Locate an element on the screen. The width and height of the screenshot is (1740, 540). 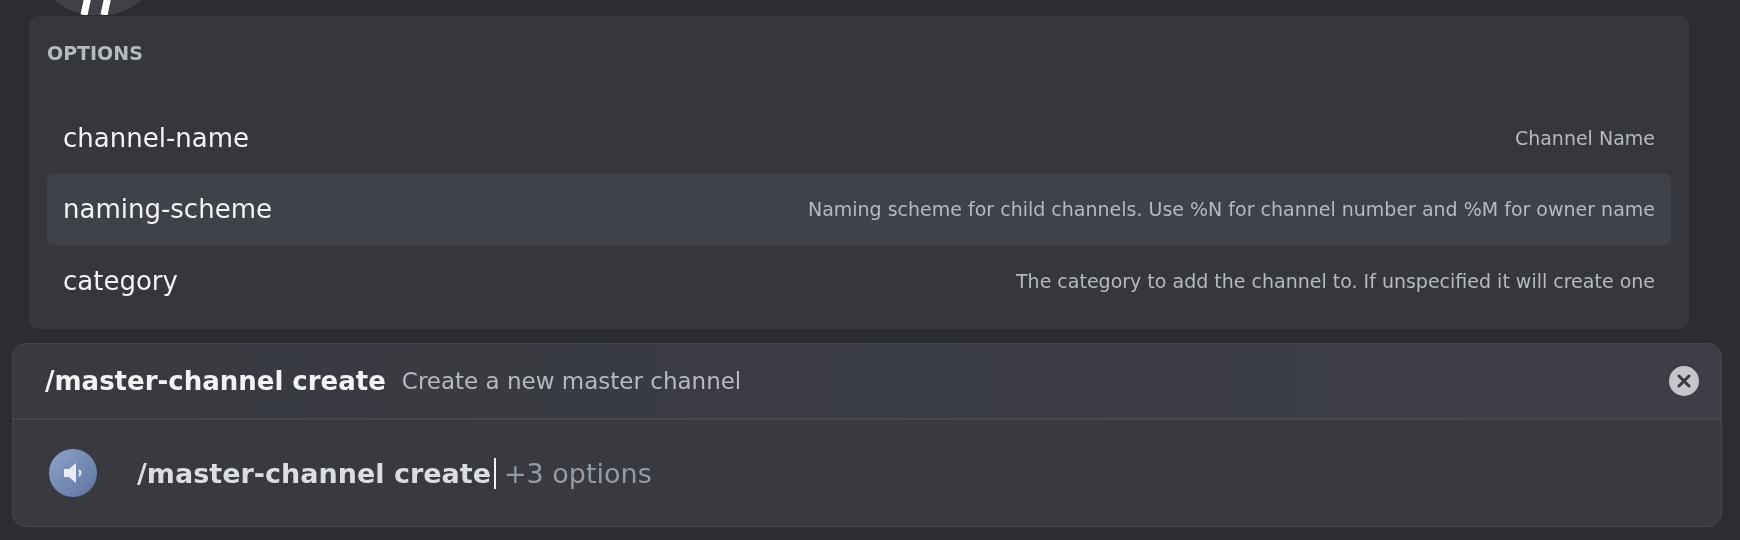
option-description: The category to add the channel to. If unspecified it will create one is located at coordinates (1335, 281).